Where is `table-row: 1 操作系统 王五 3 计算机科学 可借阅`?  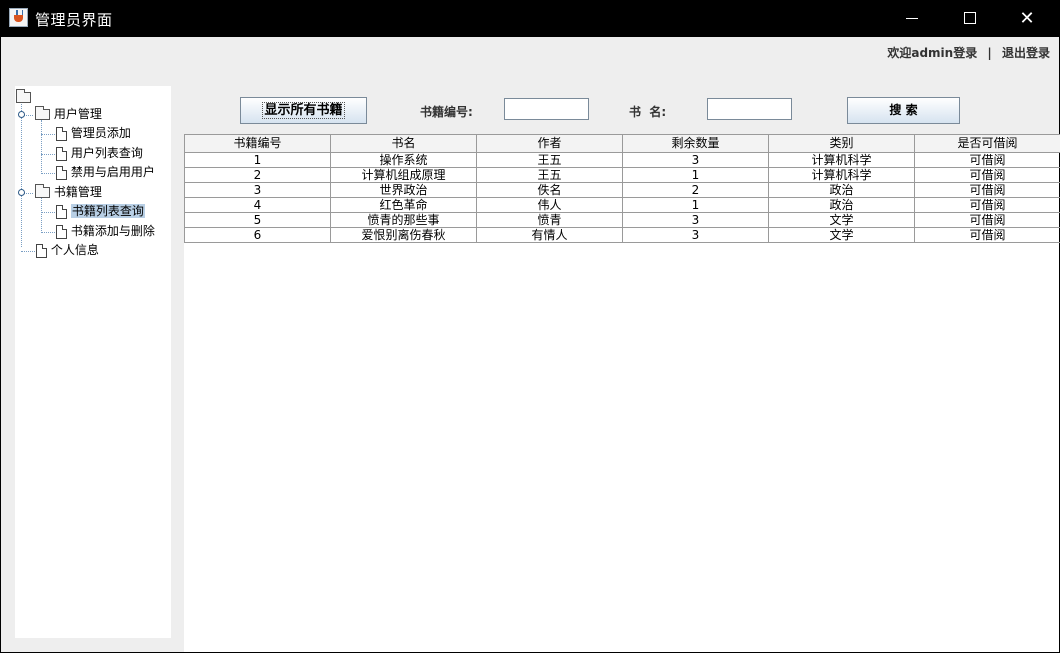 table-row: 1 操作系统 王五 3 计算机科学 可借阅 is located at coordinates (622, 160).